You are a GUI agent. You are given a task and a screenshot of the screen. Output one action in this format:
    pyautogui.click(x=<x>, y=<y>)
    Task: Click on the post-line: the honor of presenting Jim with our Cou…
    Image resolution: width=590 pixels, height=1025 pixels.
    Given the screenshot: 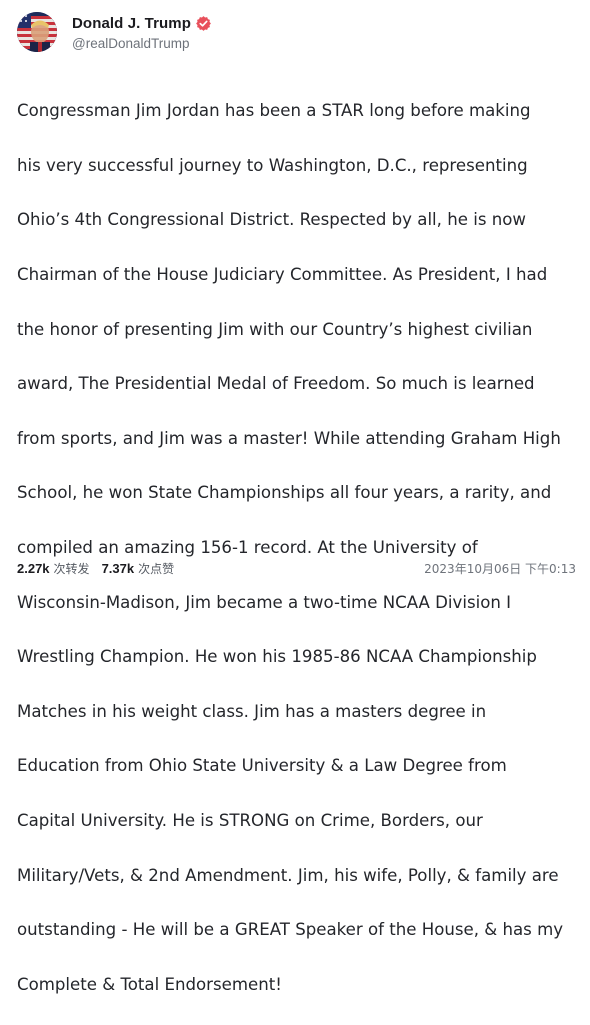 What is the action you would take?
    pyautogui.click(x=275, y=329)
    